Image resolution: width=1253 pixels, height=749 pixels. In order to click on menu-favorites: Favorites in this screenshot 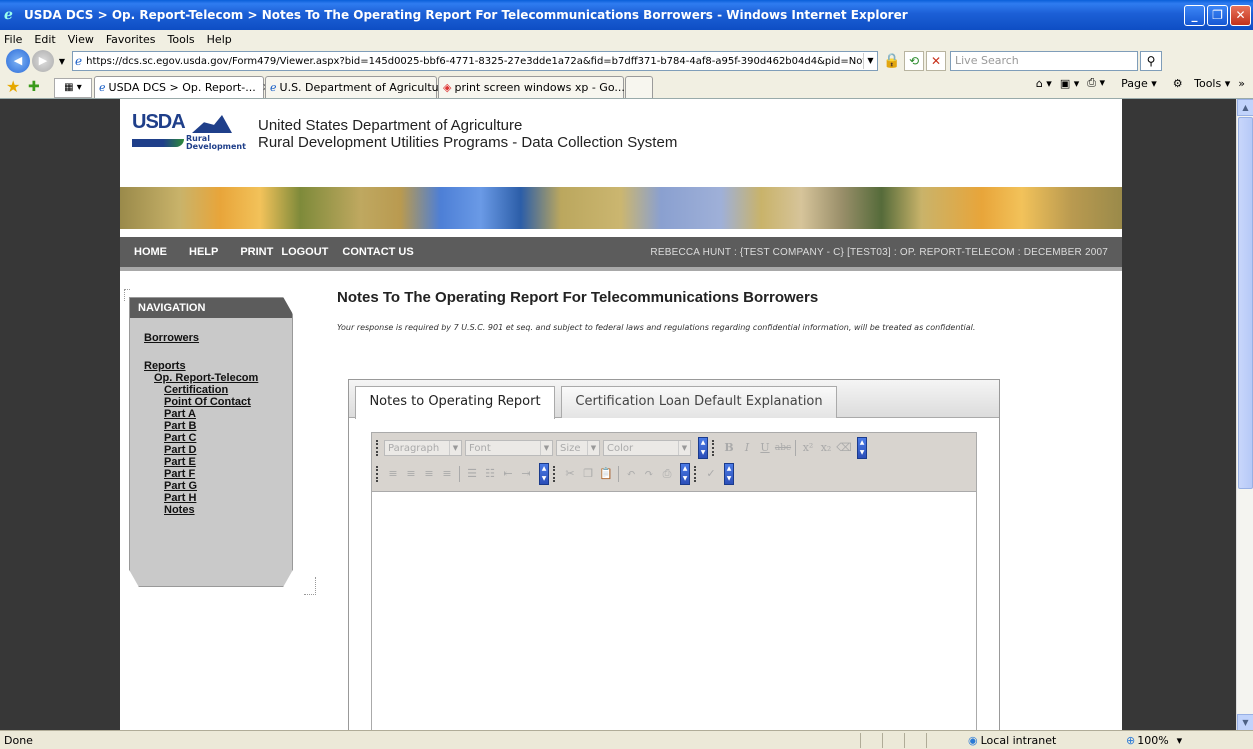, I will do `click(131, 39)`.